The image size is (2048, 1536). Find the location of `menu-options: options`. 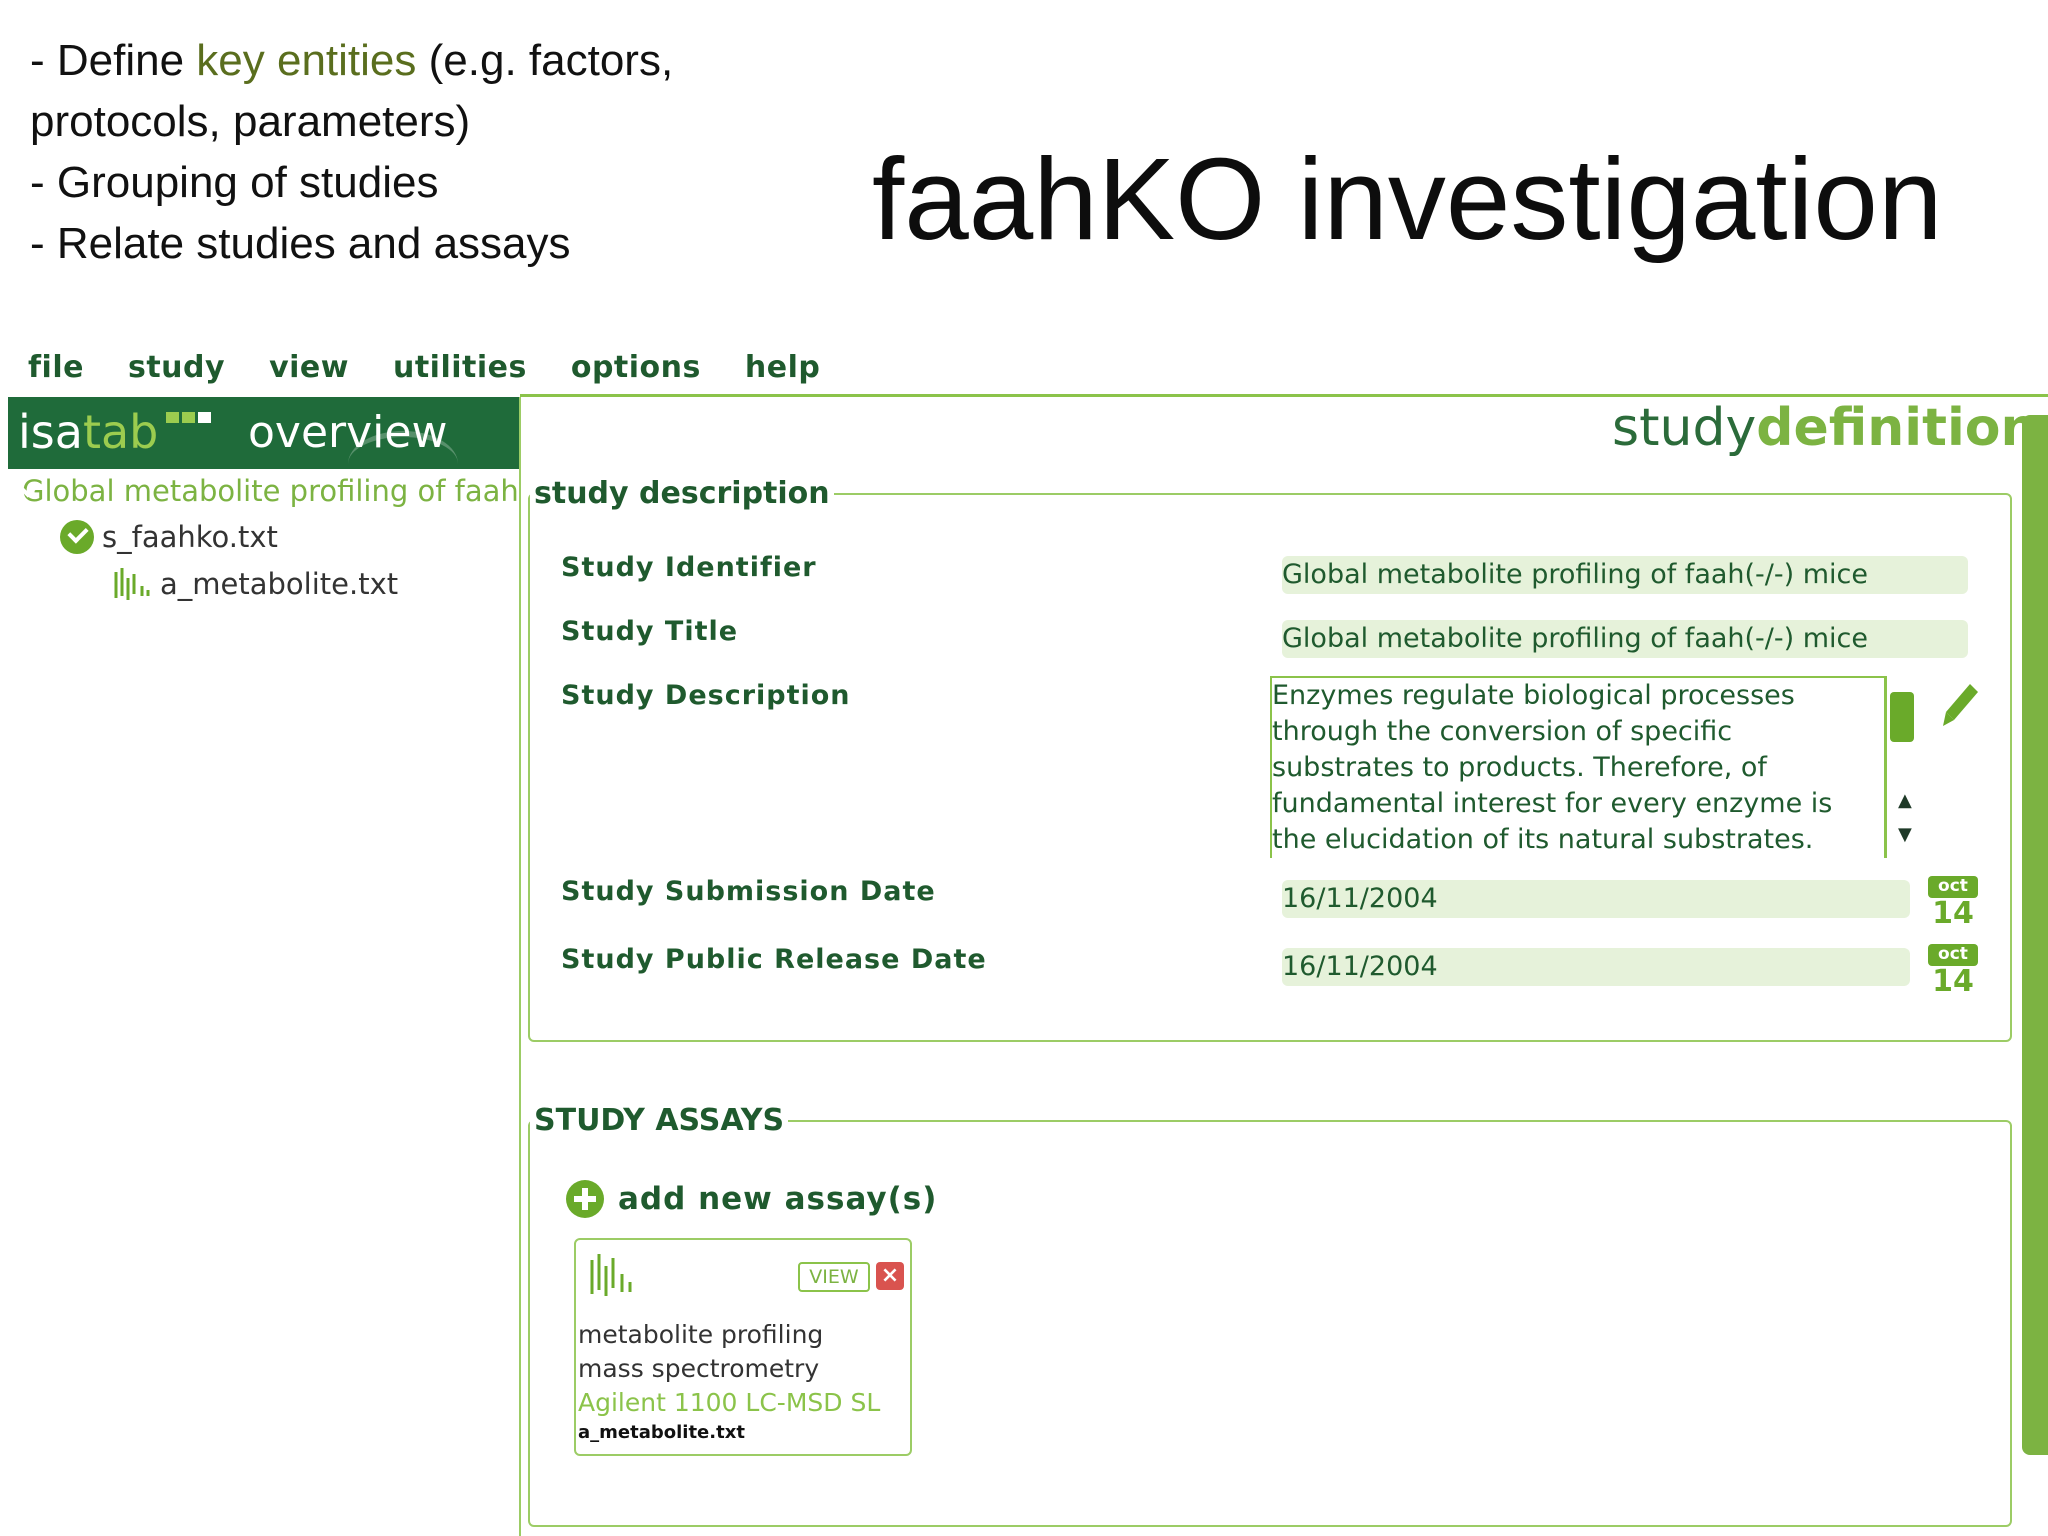

menu-options: options is located at coordinates (636, 372).